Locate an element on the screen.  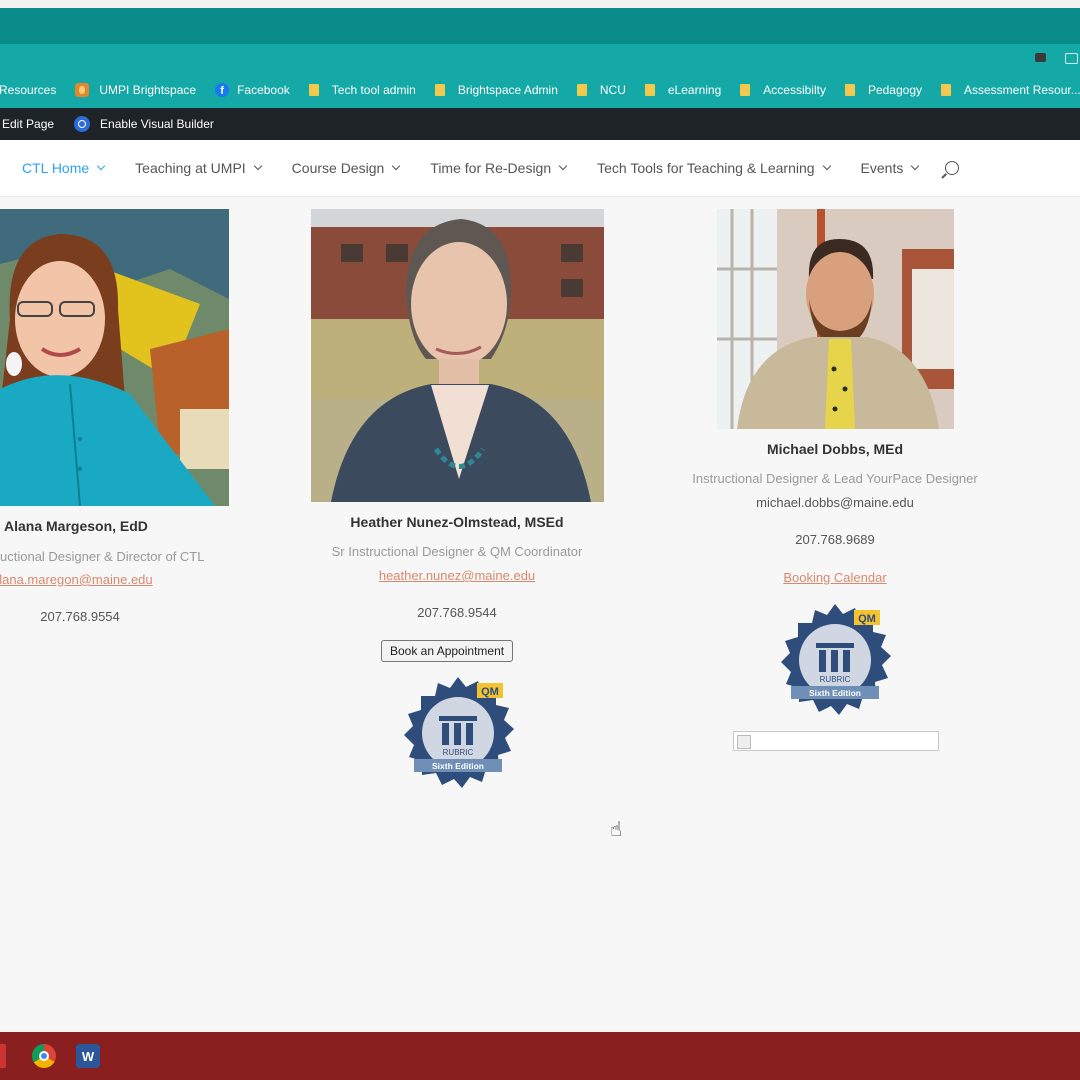
nav-events: Events is located at coordinates (890, 168).